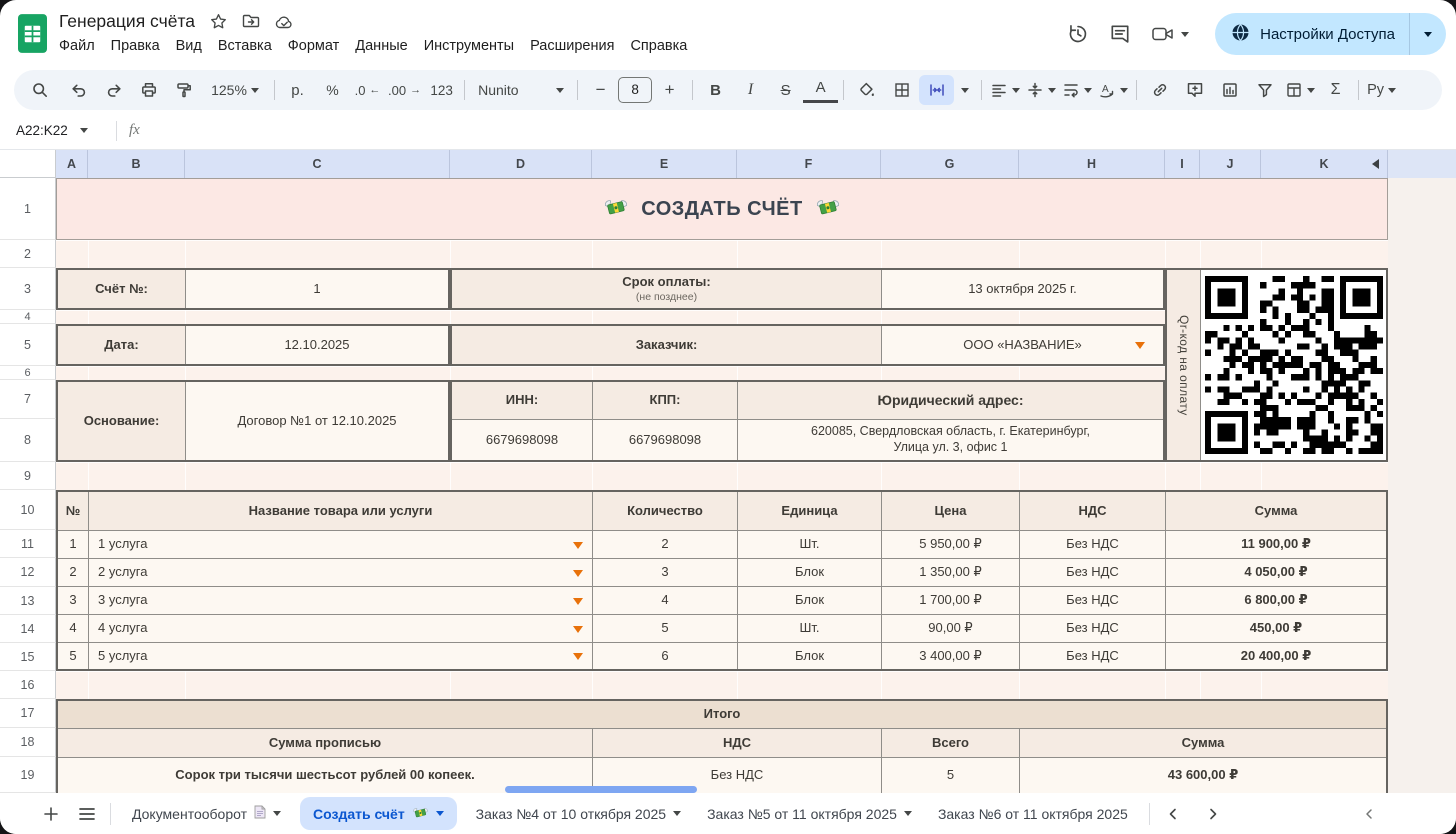 This screenshot has height=834, width=1456. What do you see at coordinates (340, 511) in the screenshot?
I see `items-header-name: Название товара или услуги` at bounding box center [340, 511].